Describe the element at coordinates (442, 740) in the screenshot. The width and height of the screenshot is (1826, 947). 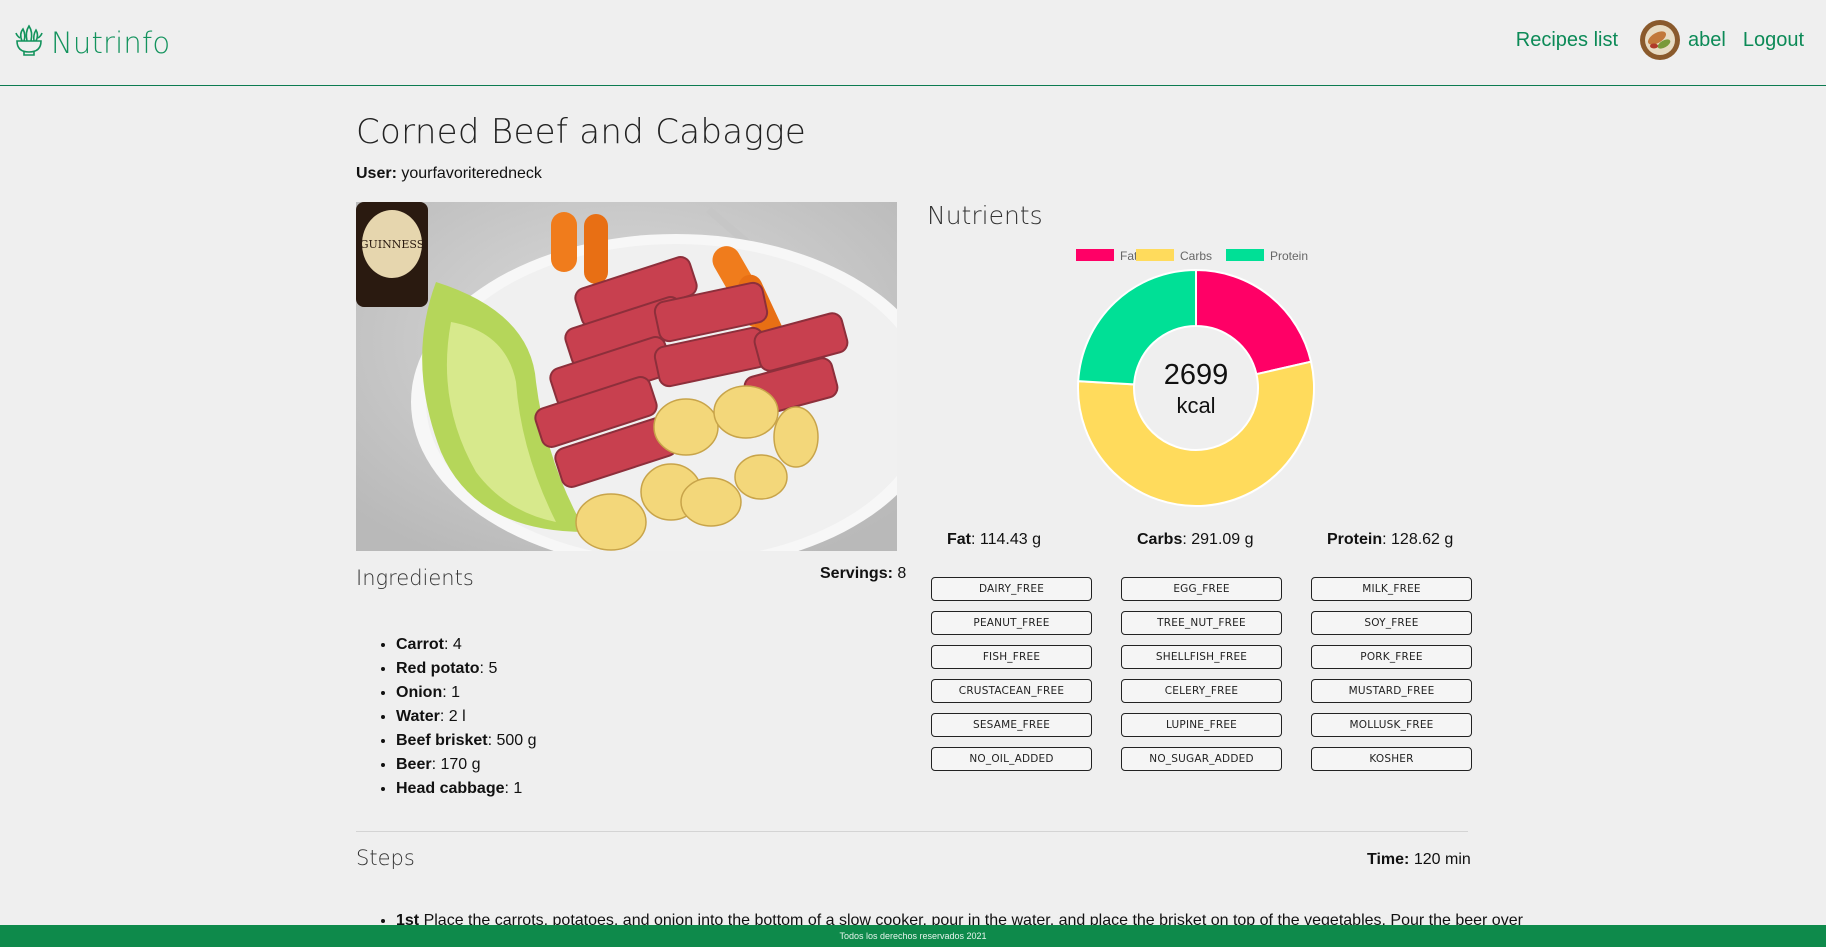
I see `ingredient-name: Beef brisket` at that location.